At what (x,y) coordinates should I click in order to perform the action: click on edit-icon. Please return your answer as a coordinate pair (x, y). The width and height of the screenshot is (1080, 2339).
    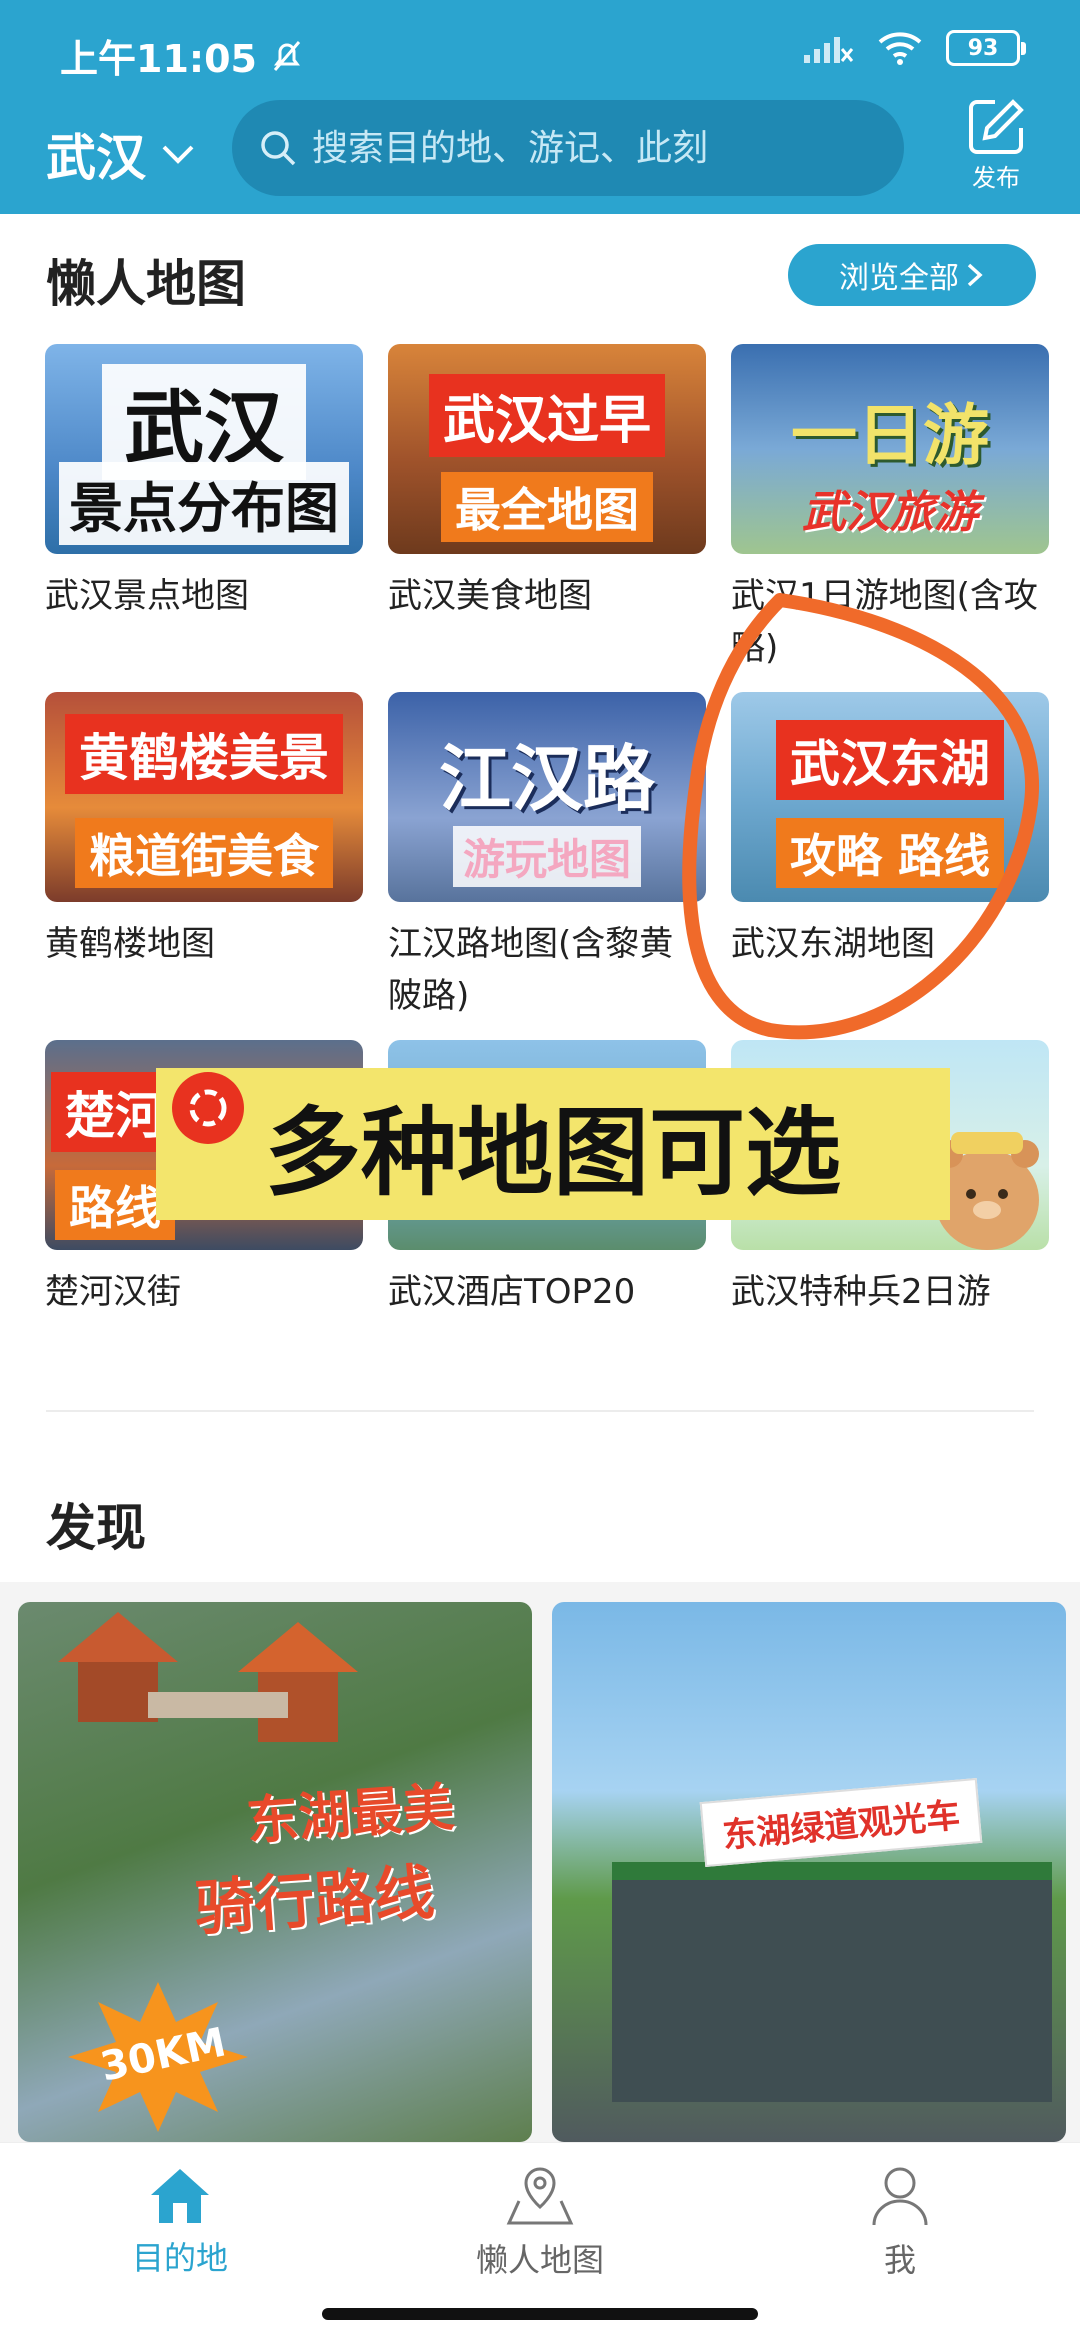
    Looking at the image, I should click on (996, 126).